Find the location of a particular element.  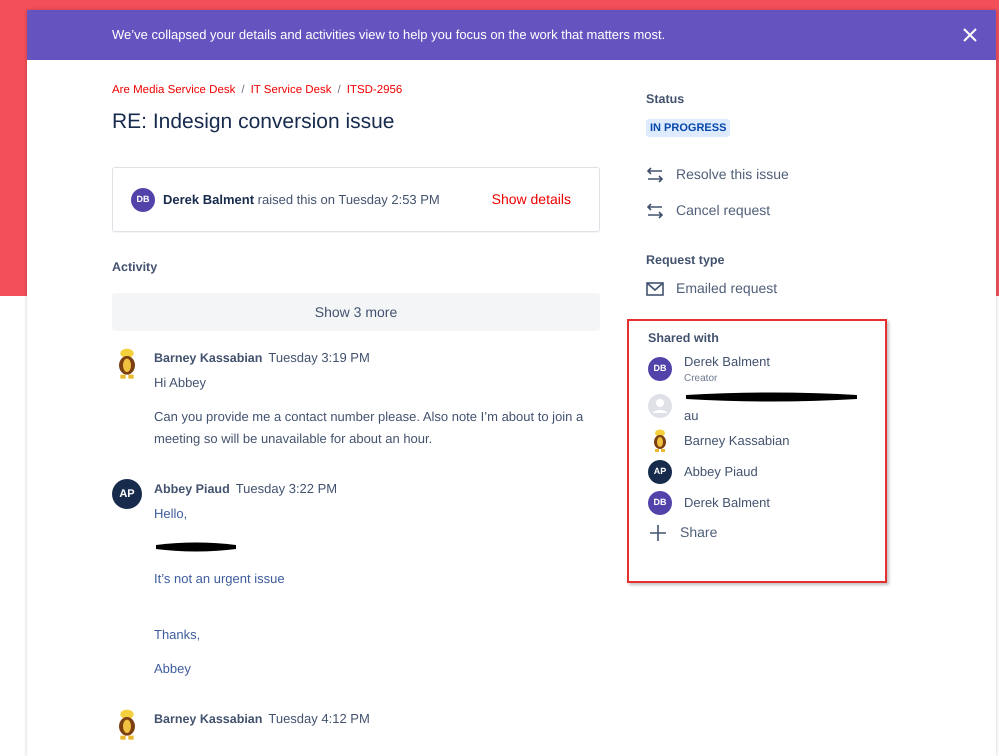

comment-text: Hi Abbey is located at coordinates (181, 383).